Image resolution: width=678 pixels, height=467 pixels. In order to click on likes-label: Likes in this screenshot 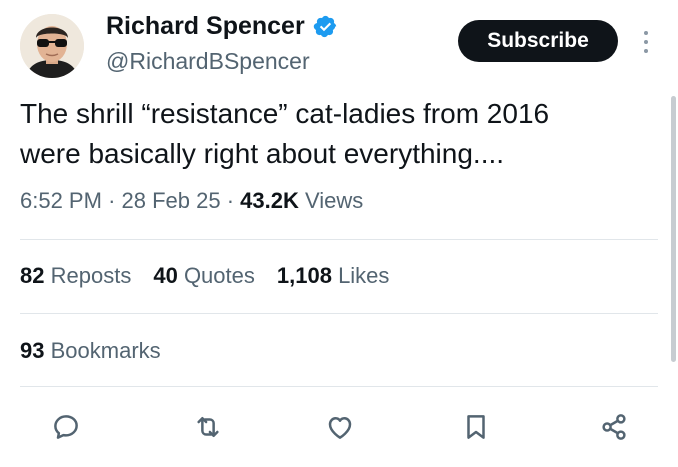, I will do `click(364, 275)`.